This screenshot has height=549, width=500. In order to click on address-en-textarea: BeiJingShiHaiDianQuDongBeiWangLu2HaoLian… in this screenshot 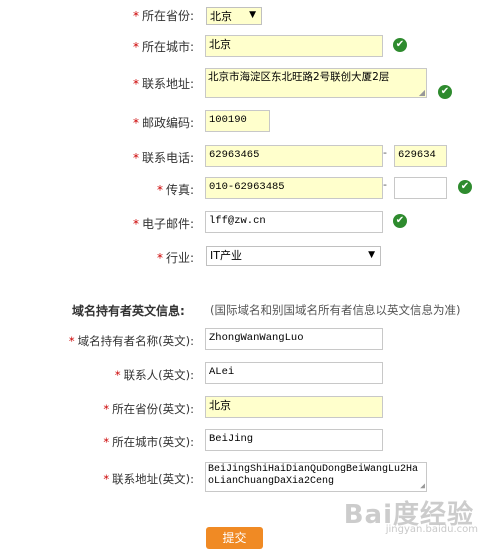, I will do `click(316, 477)`.